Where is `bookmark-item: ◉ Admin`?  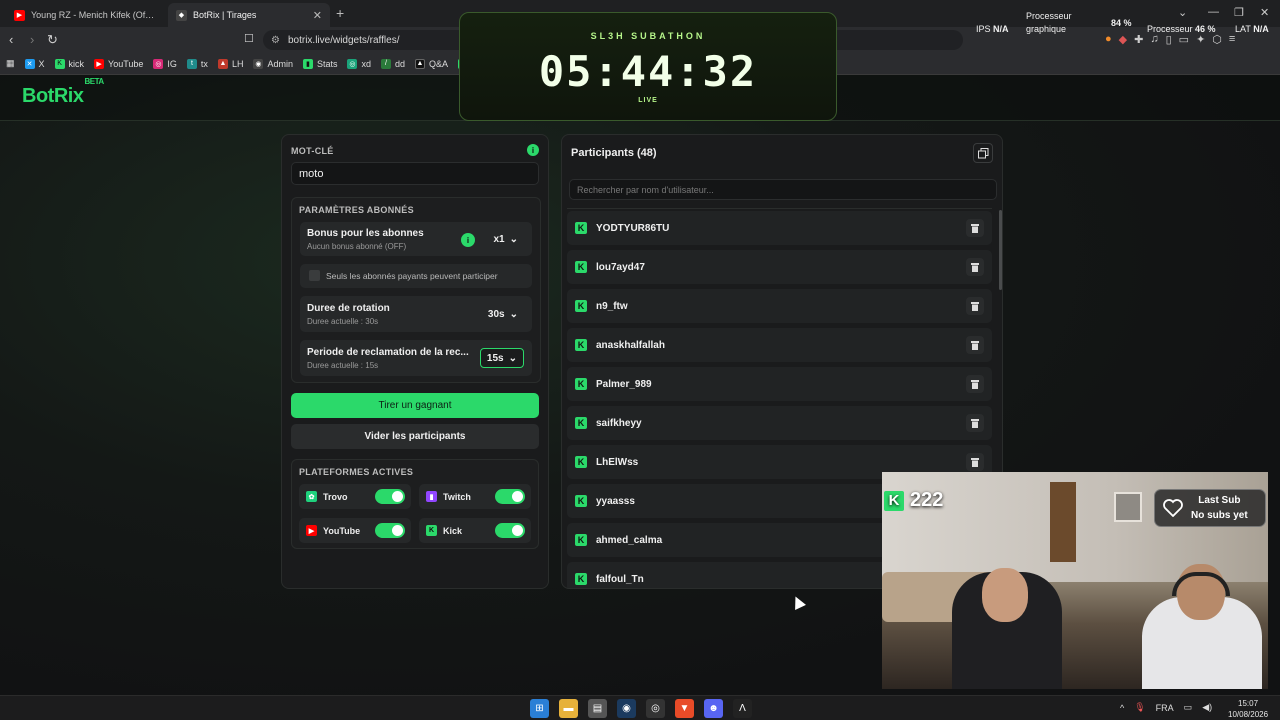 bookmark-item: ◉ Admin is located at coordinates (273, 63).